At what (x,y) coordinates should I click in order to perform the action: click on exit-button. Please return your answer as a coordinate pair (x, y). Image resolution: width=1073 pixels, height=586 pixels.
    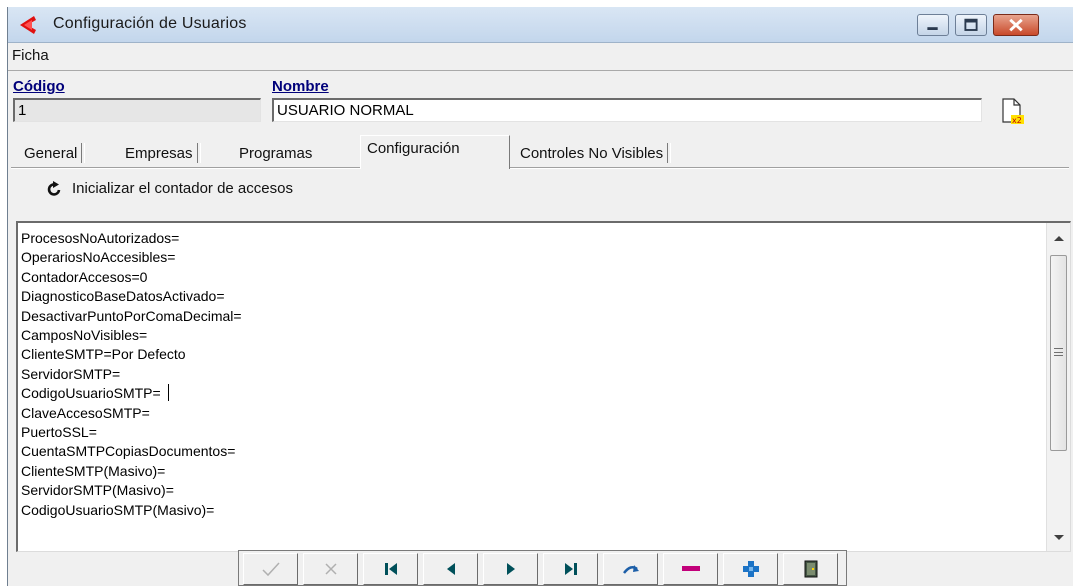
    Looking at the image, I should click on (810, 569).